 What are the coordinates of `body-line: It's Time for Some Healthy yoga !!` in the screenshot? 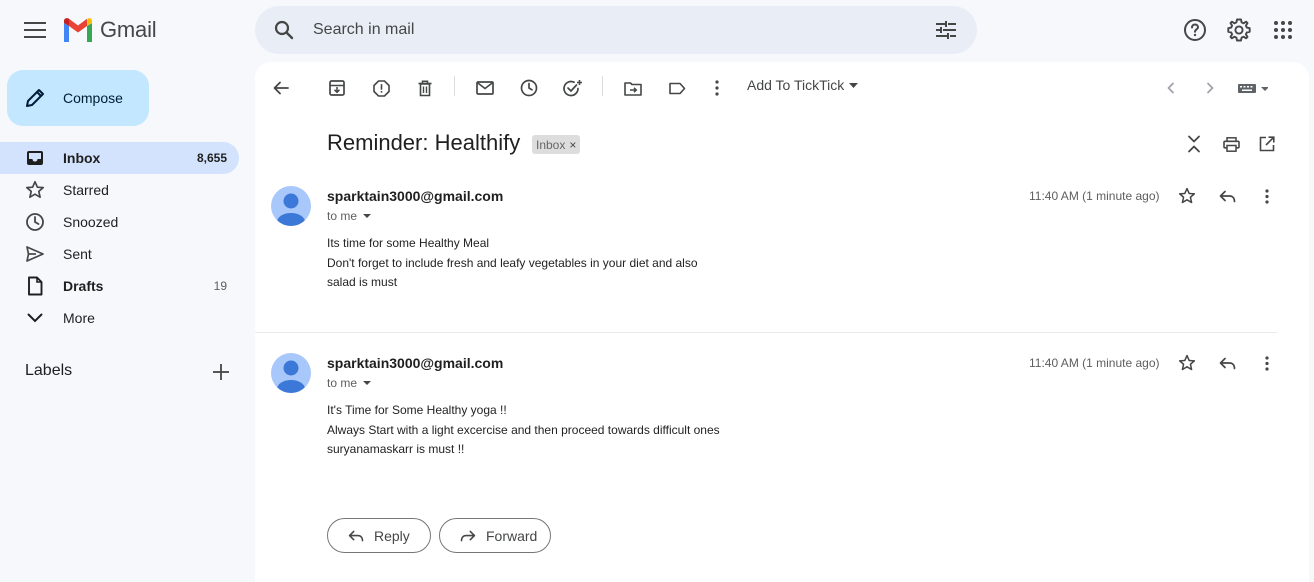 It's located at (417, 410).